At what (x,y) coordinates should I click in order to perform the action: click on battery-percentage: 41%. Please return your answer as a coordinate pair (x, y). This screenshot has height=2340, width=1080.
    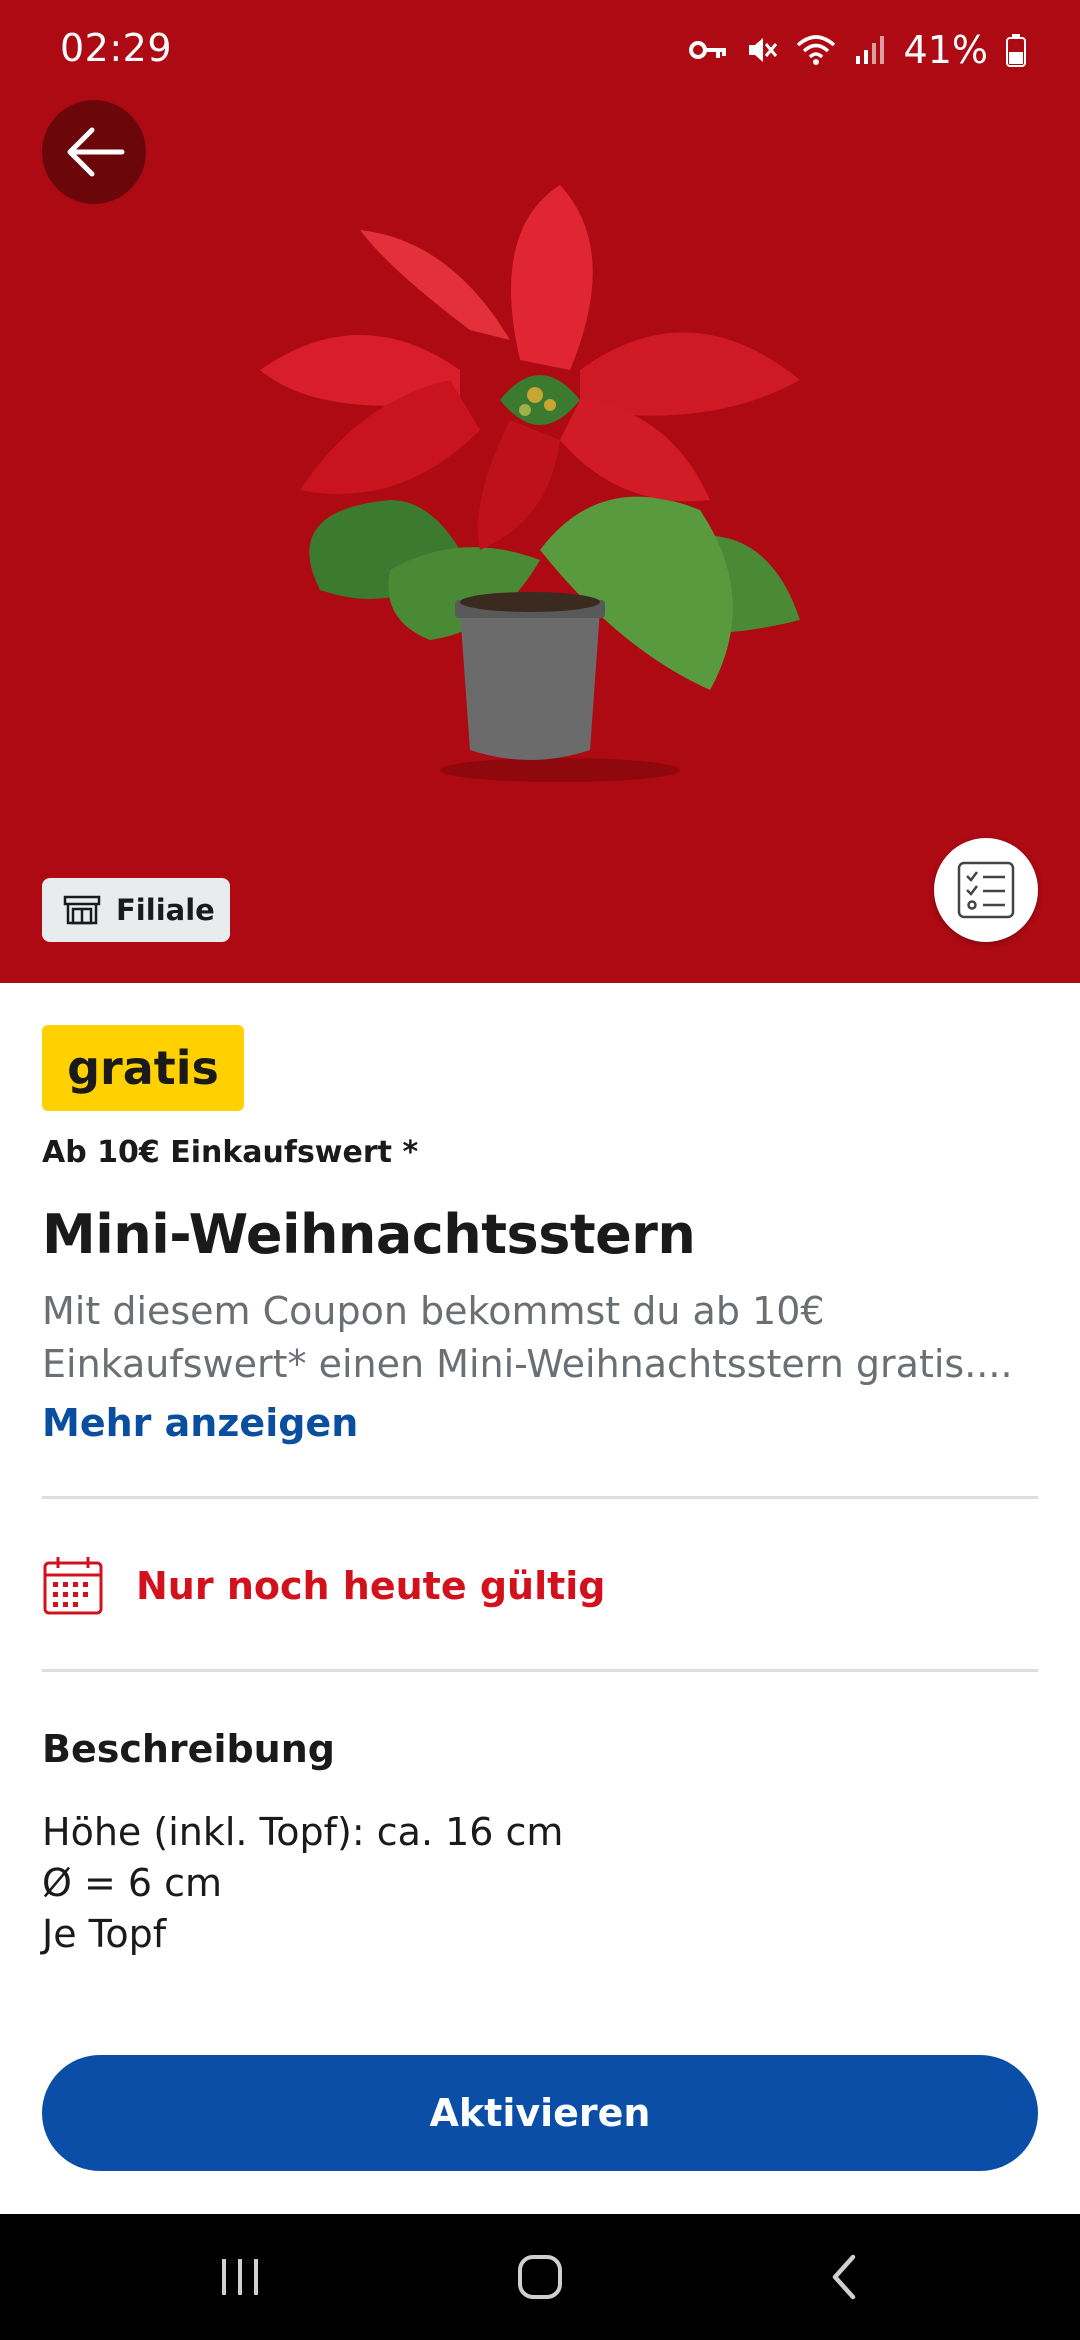
    Looking at the image, I should click on (945, 50).